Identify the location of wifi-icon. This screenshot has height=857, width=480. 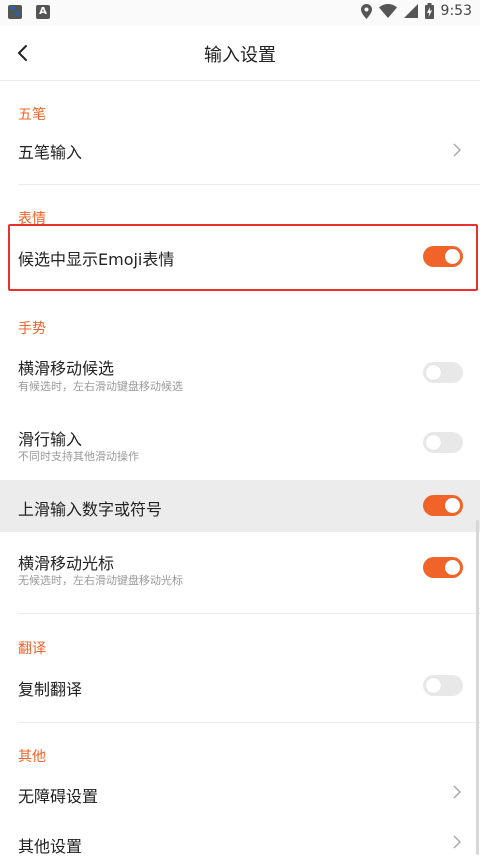
(387, 11).